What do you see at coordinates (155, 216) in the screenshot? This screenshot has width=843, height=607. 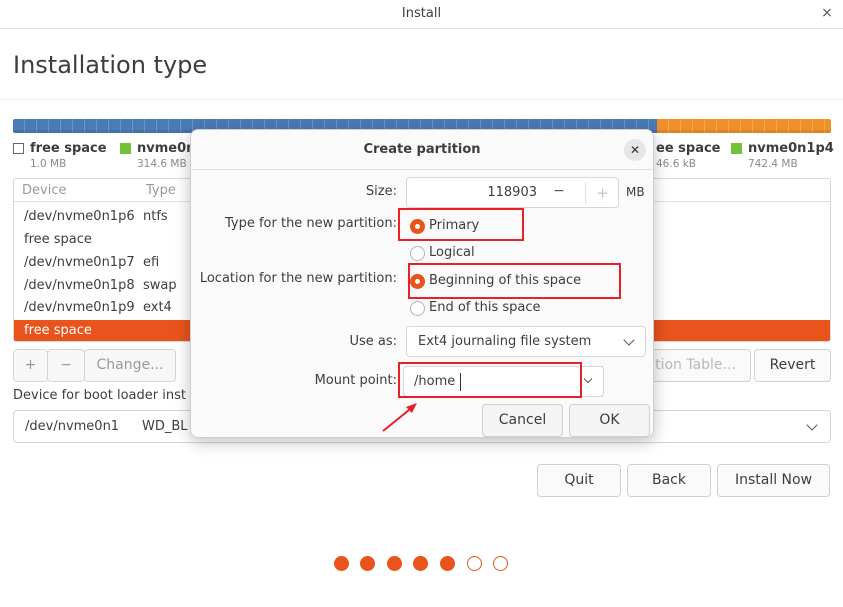 I see `row-type: ntfs` at bounding box center [155, 216].